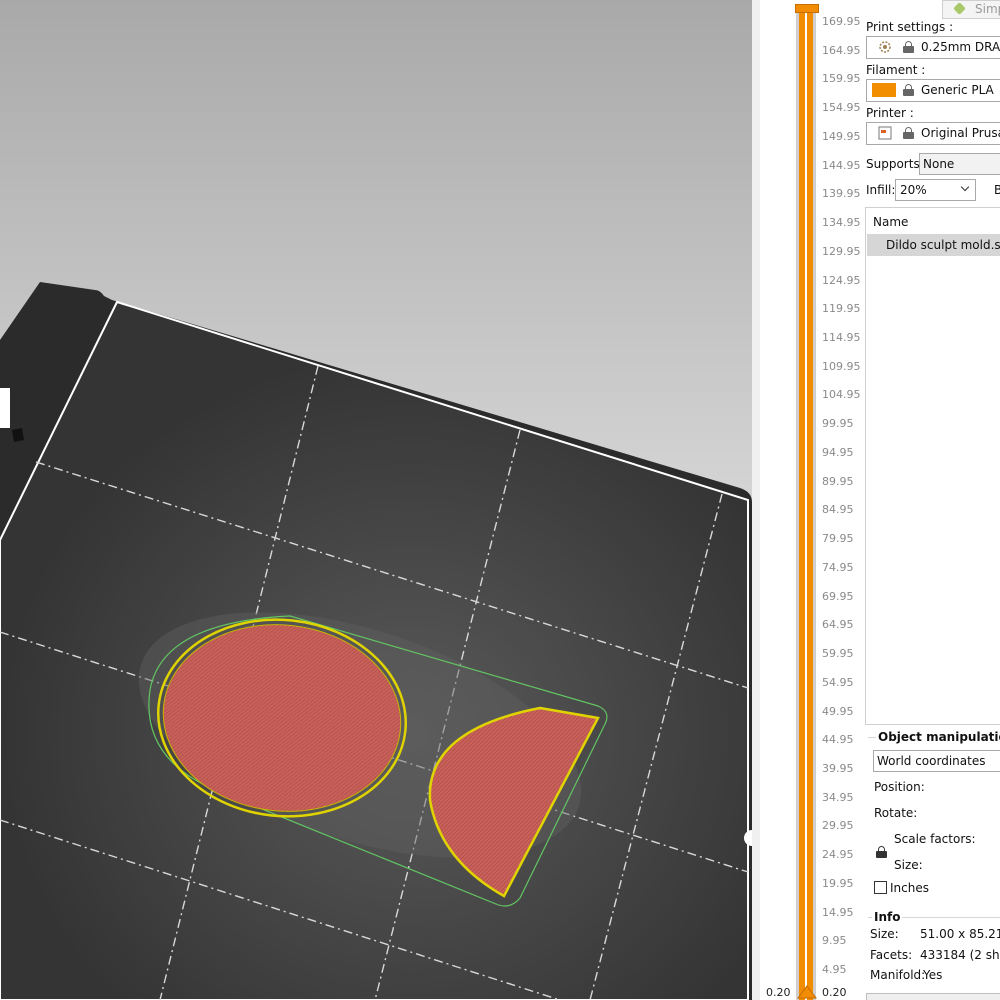 The height and width of the screenshot is (1000, 1000). I want to click on layer-tick-label: 79.95, so click(838, 539).